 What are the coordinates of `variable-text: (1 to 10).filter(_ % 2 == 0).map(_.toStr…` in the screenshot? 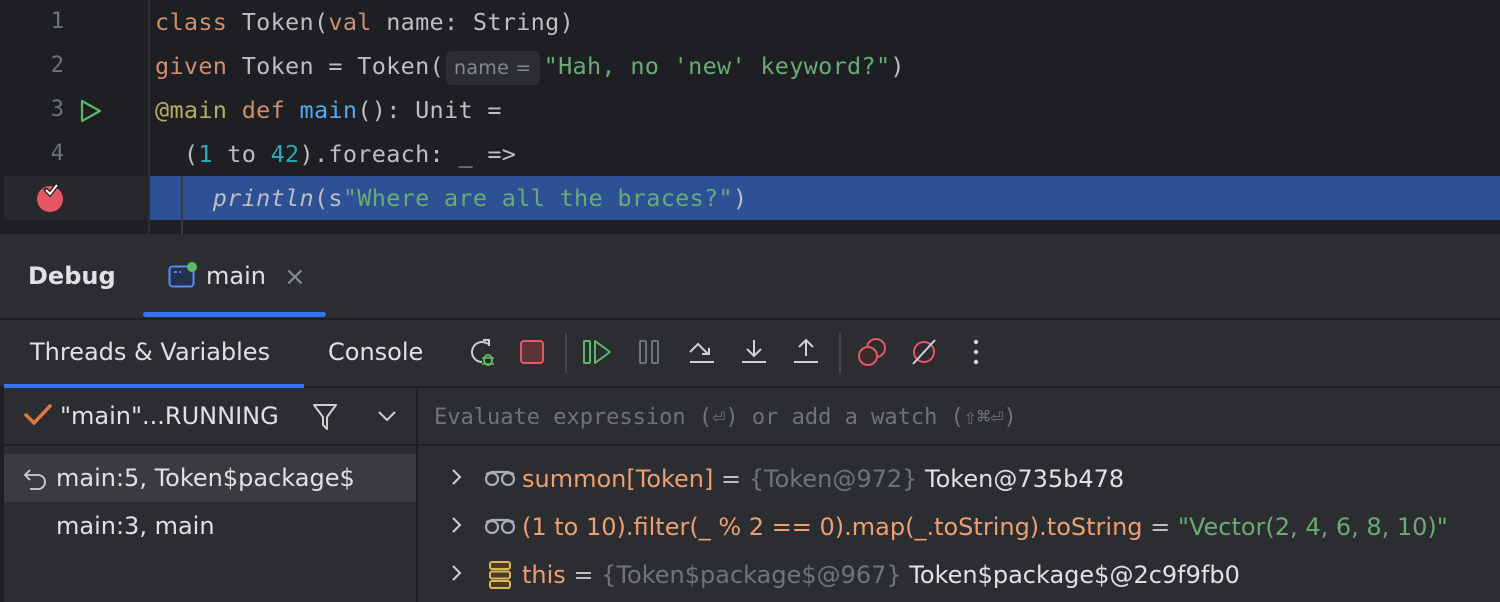 It's located at (985, 527).